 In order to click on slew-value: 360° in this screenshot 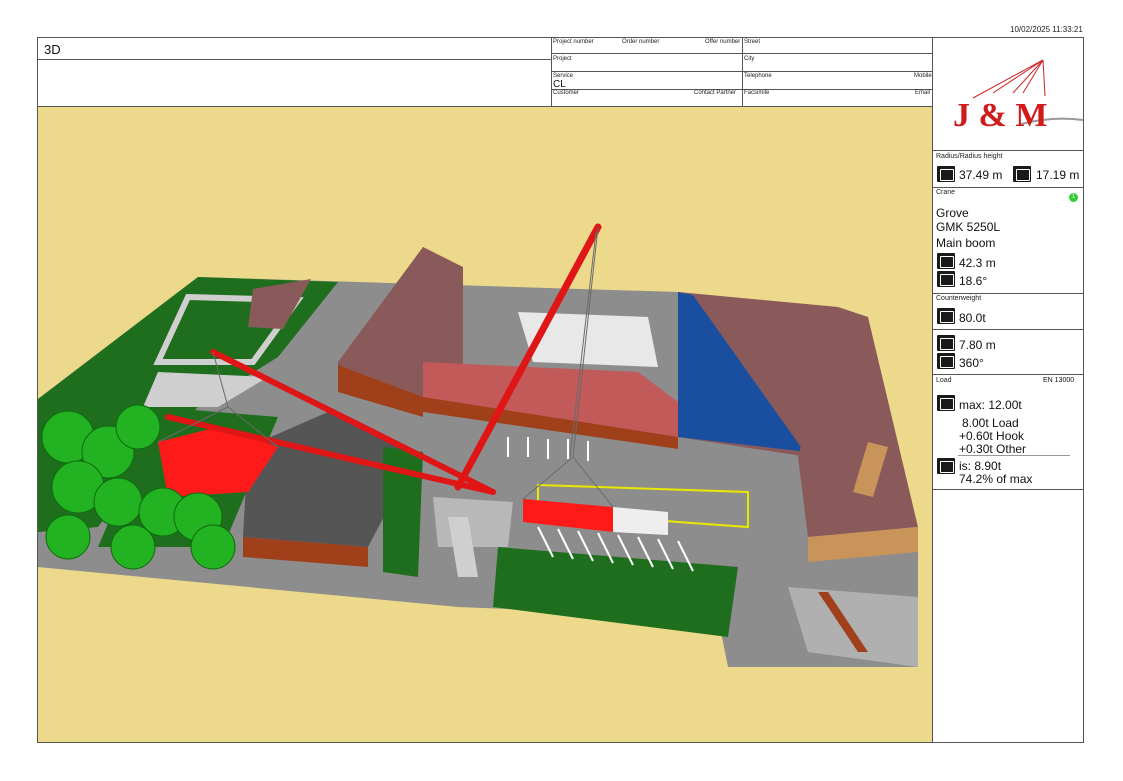, I will do `click(971, 363)`.